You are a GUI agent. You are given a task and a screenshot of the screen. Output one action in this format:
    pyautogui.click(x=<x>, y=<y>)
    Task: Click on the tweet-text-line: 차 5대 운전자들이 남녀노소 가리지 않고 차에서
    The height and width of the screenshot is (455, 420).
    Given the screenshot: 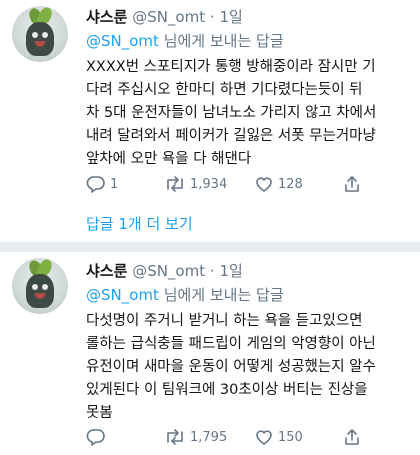 What is the action you would take?
    pyautogui.click(x=231, y=113)
    